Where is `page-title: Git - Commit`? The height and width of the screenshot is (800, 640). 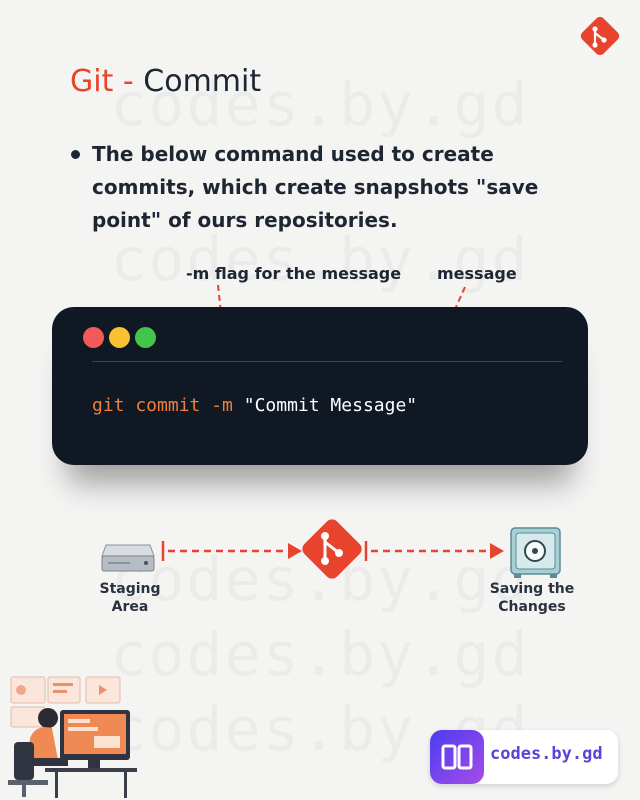
page-title: Git - Commit is located at coordinates (165, 81).